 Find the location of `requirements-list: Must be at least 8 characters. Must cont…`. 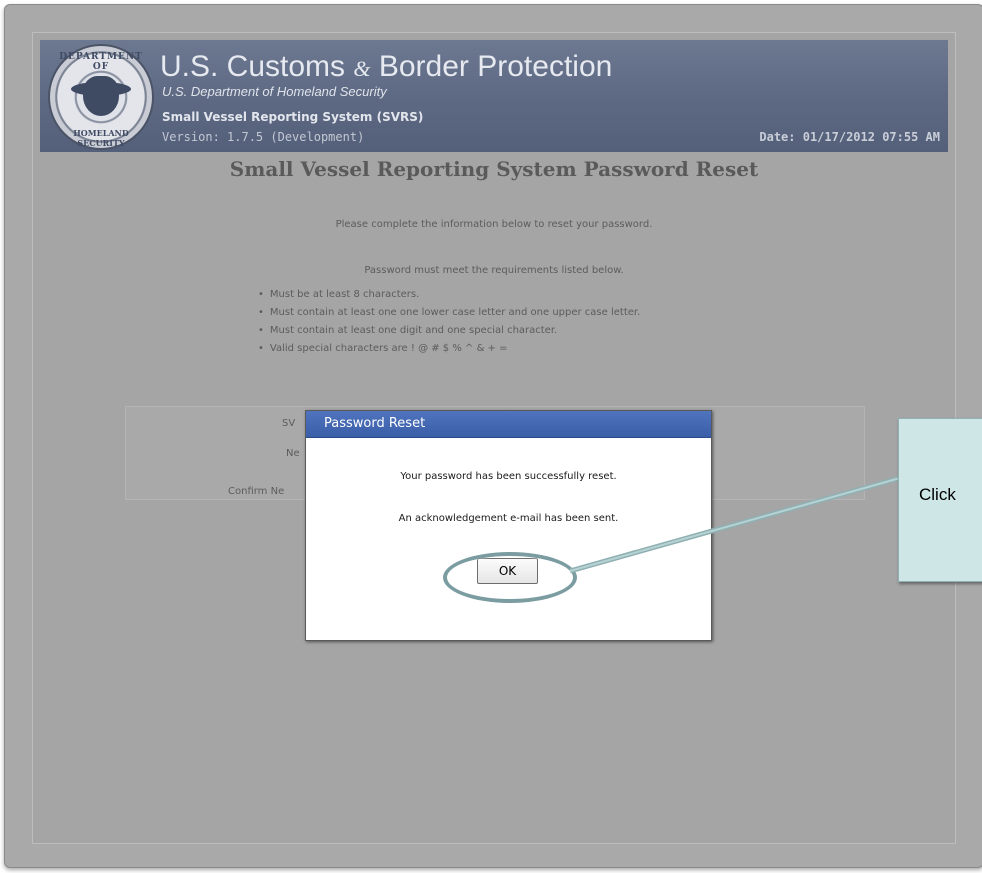

requirements-list: Must be at least 8 characters. Must cont… is located at coordinates (449, 322).